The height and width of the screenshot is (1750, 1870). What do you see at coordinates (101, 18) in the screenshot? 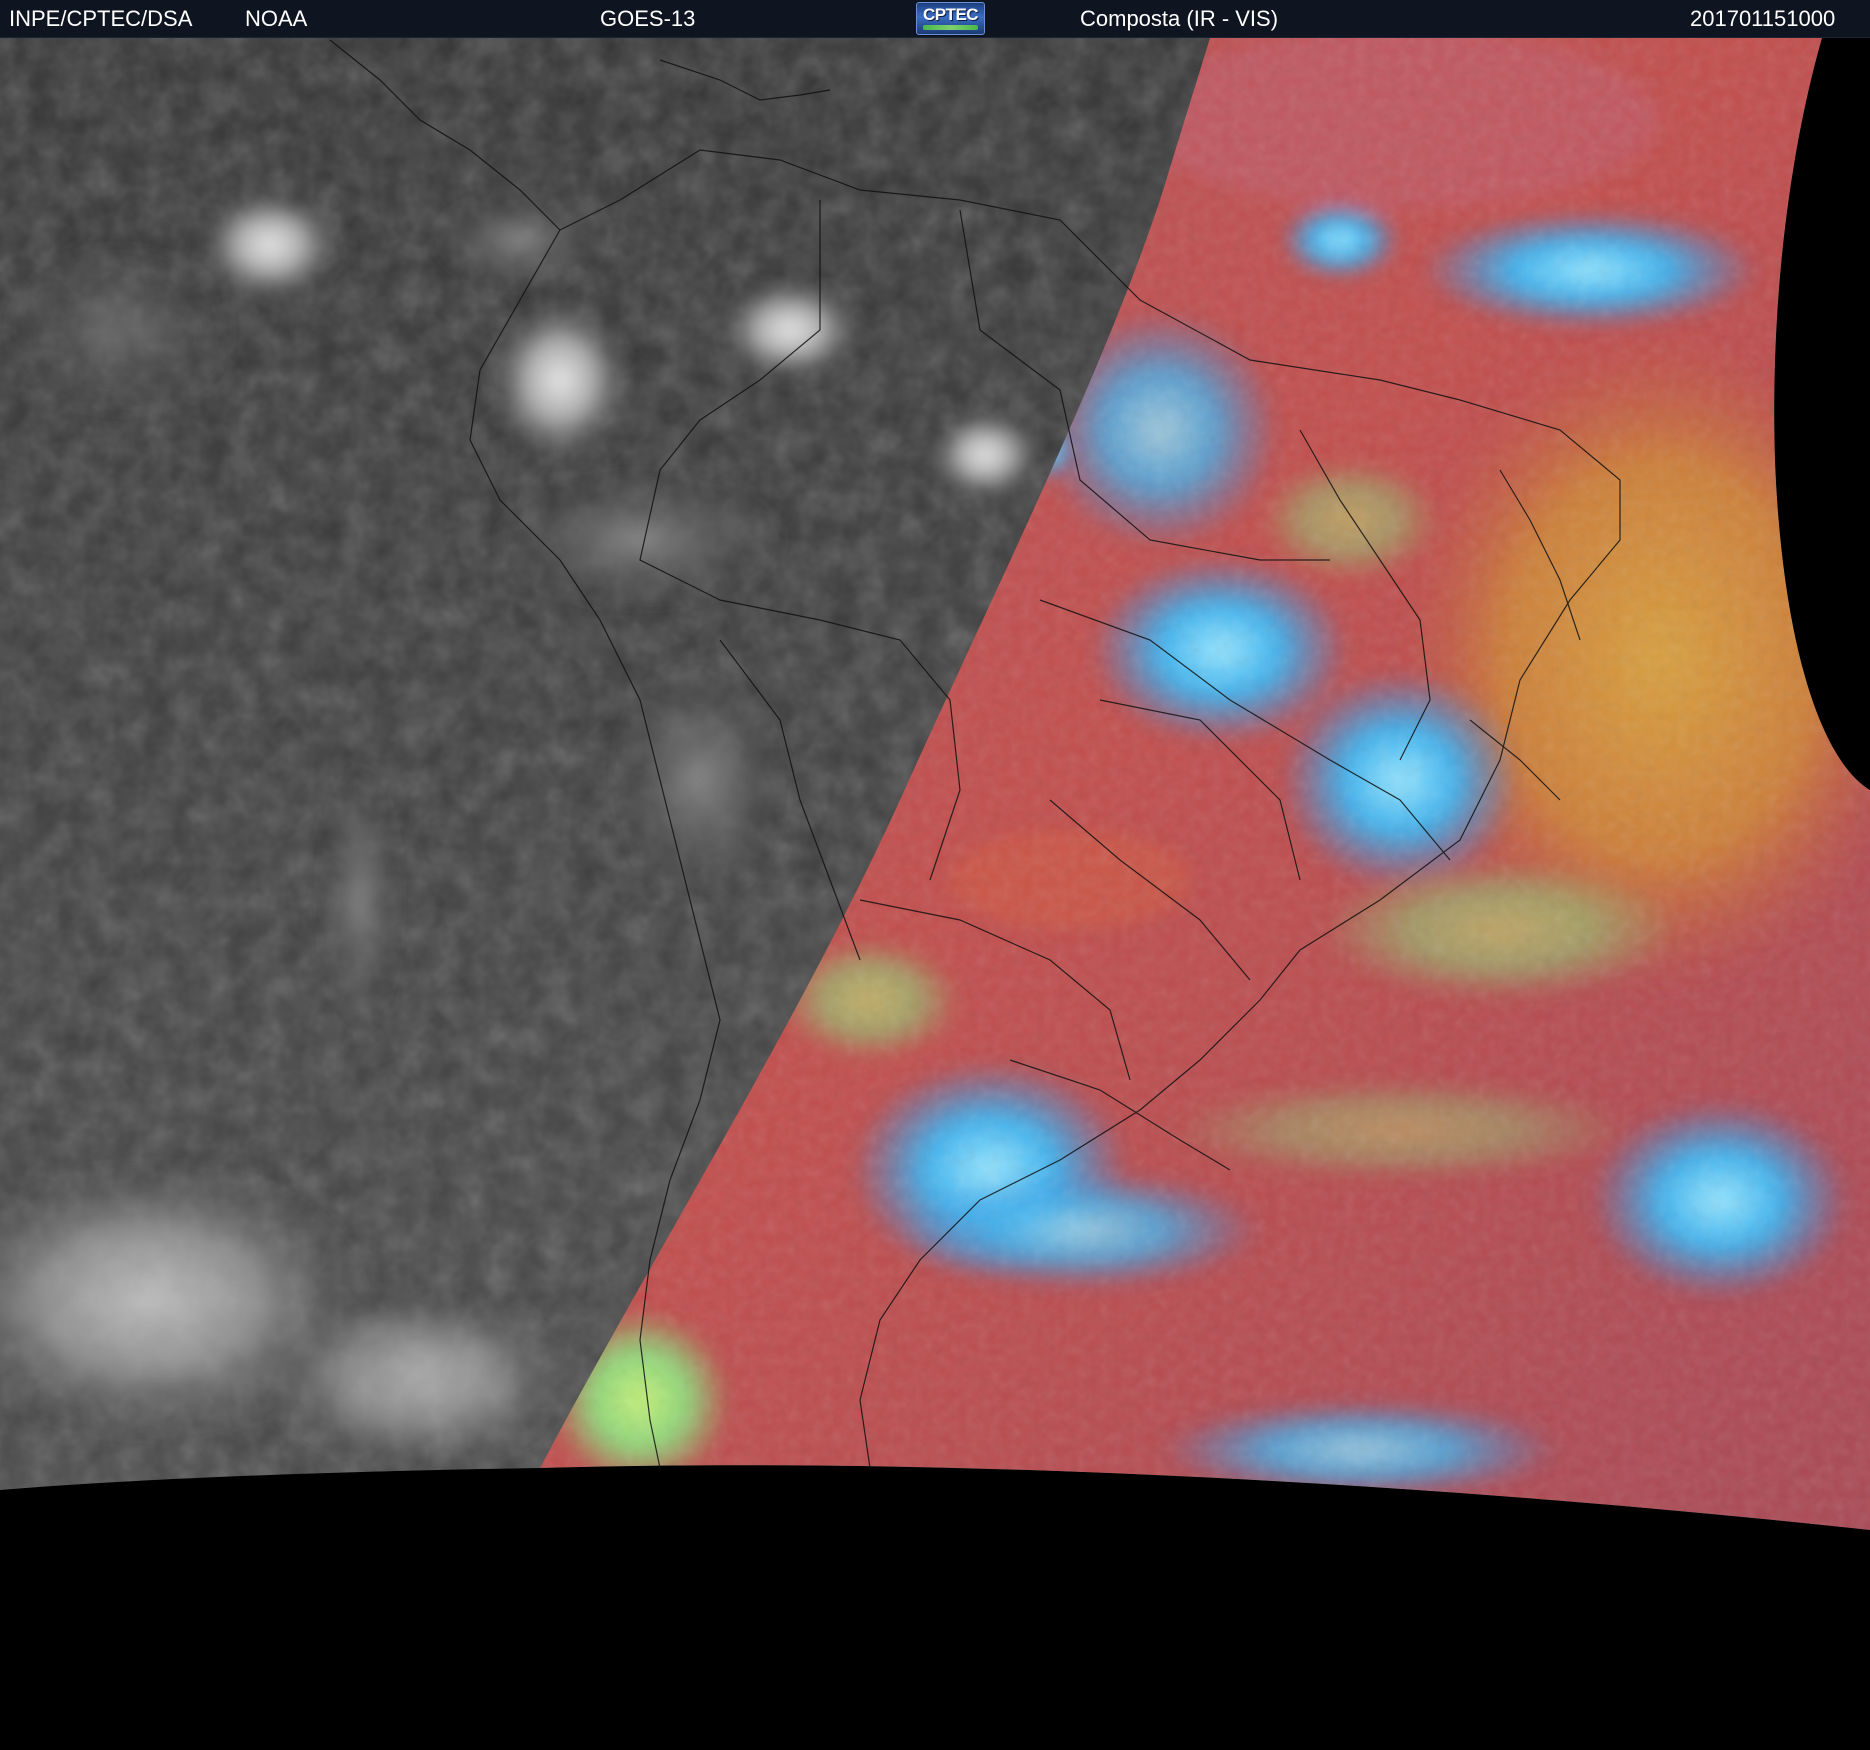
I see `organization-label: INPE/CPTEC/DSA` at bounding box center [101, 18].